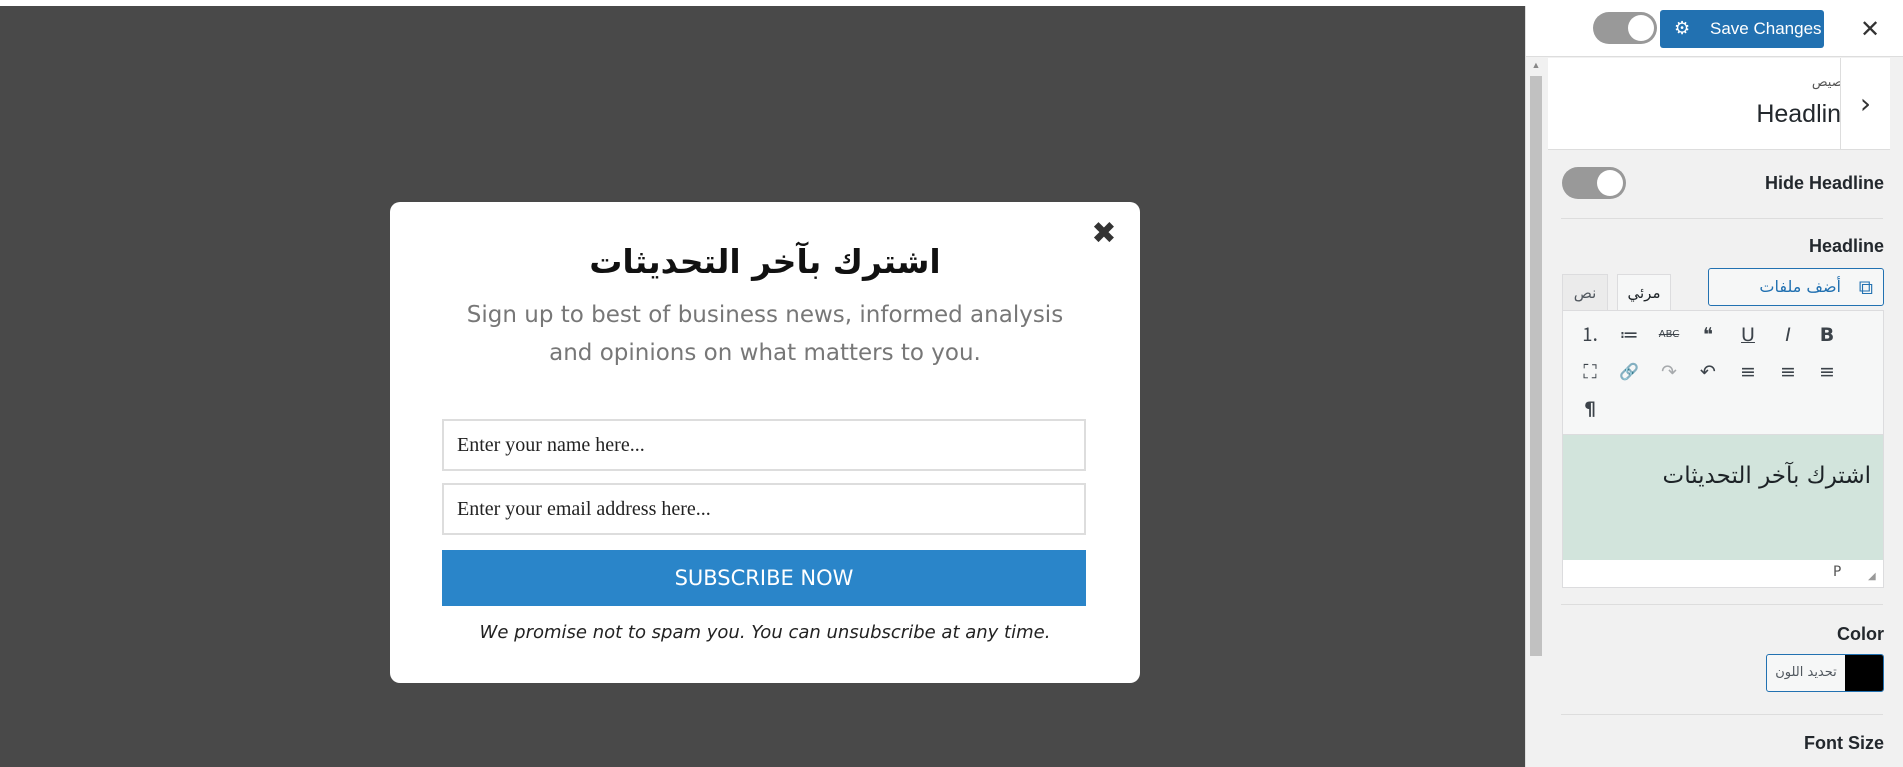  What do you see at coordinates (1590, 409) in the screenshot?
I see `paragraph-direction-icon: ¶` at bounding box center [1590, 409].